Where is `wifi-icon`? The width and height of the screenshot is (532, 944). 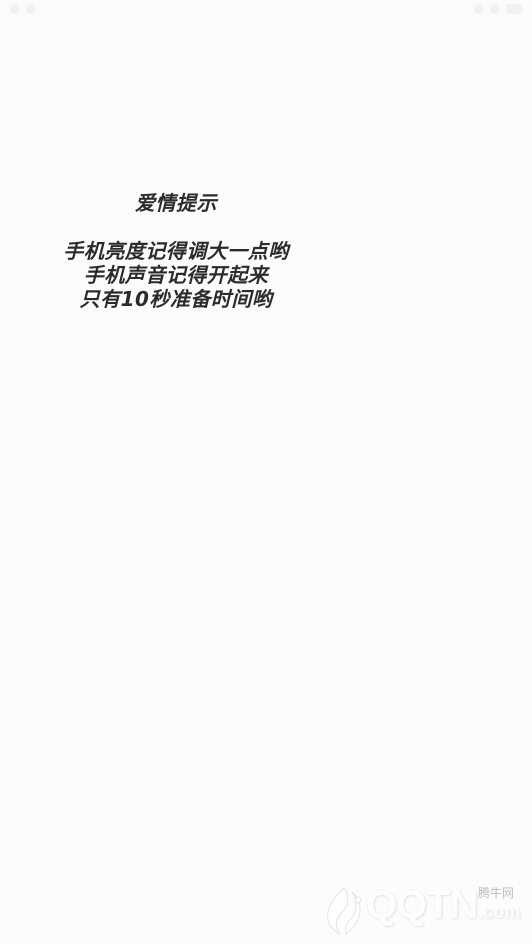
wifi-icon is located at coordinates (495, 9).